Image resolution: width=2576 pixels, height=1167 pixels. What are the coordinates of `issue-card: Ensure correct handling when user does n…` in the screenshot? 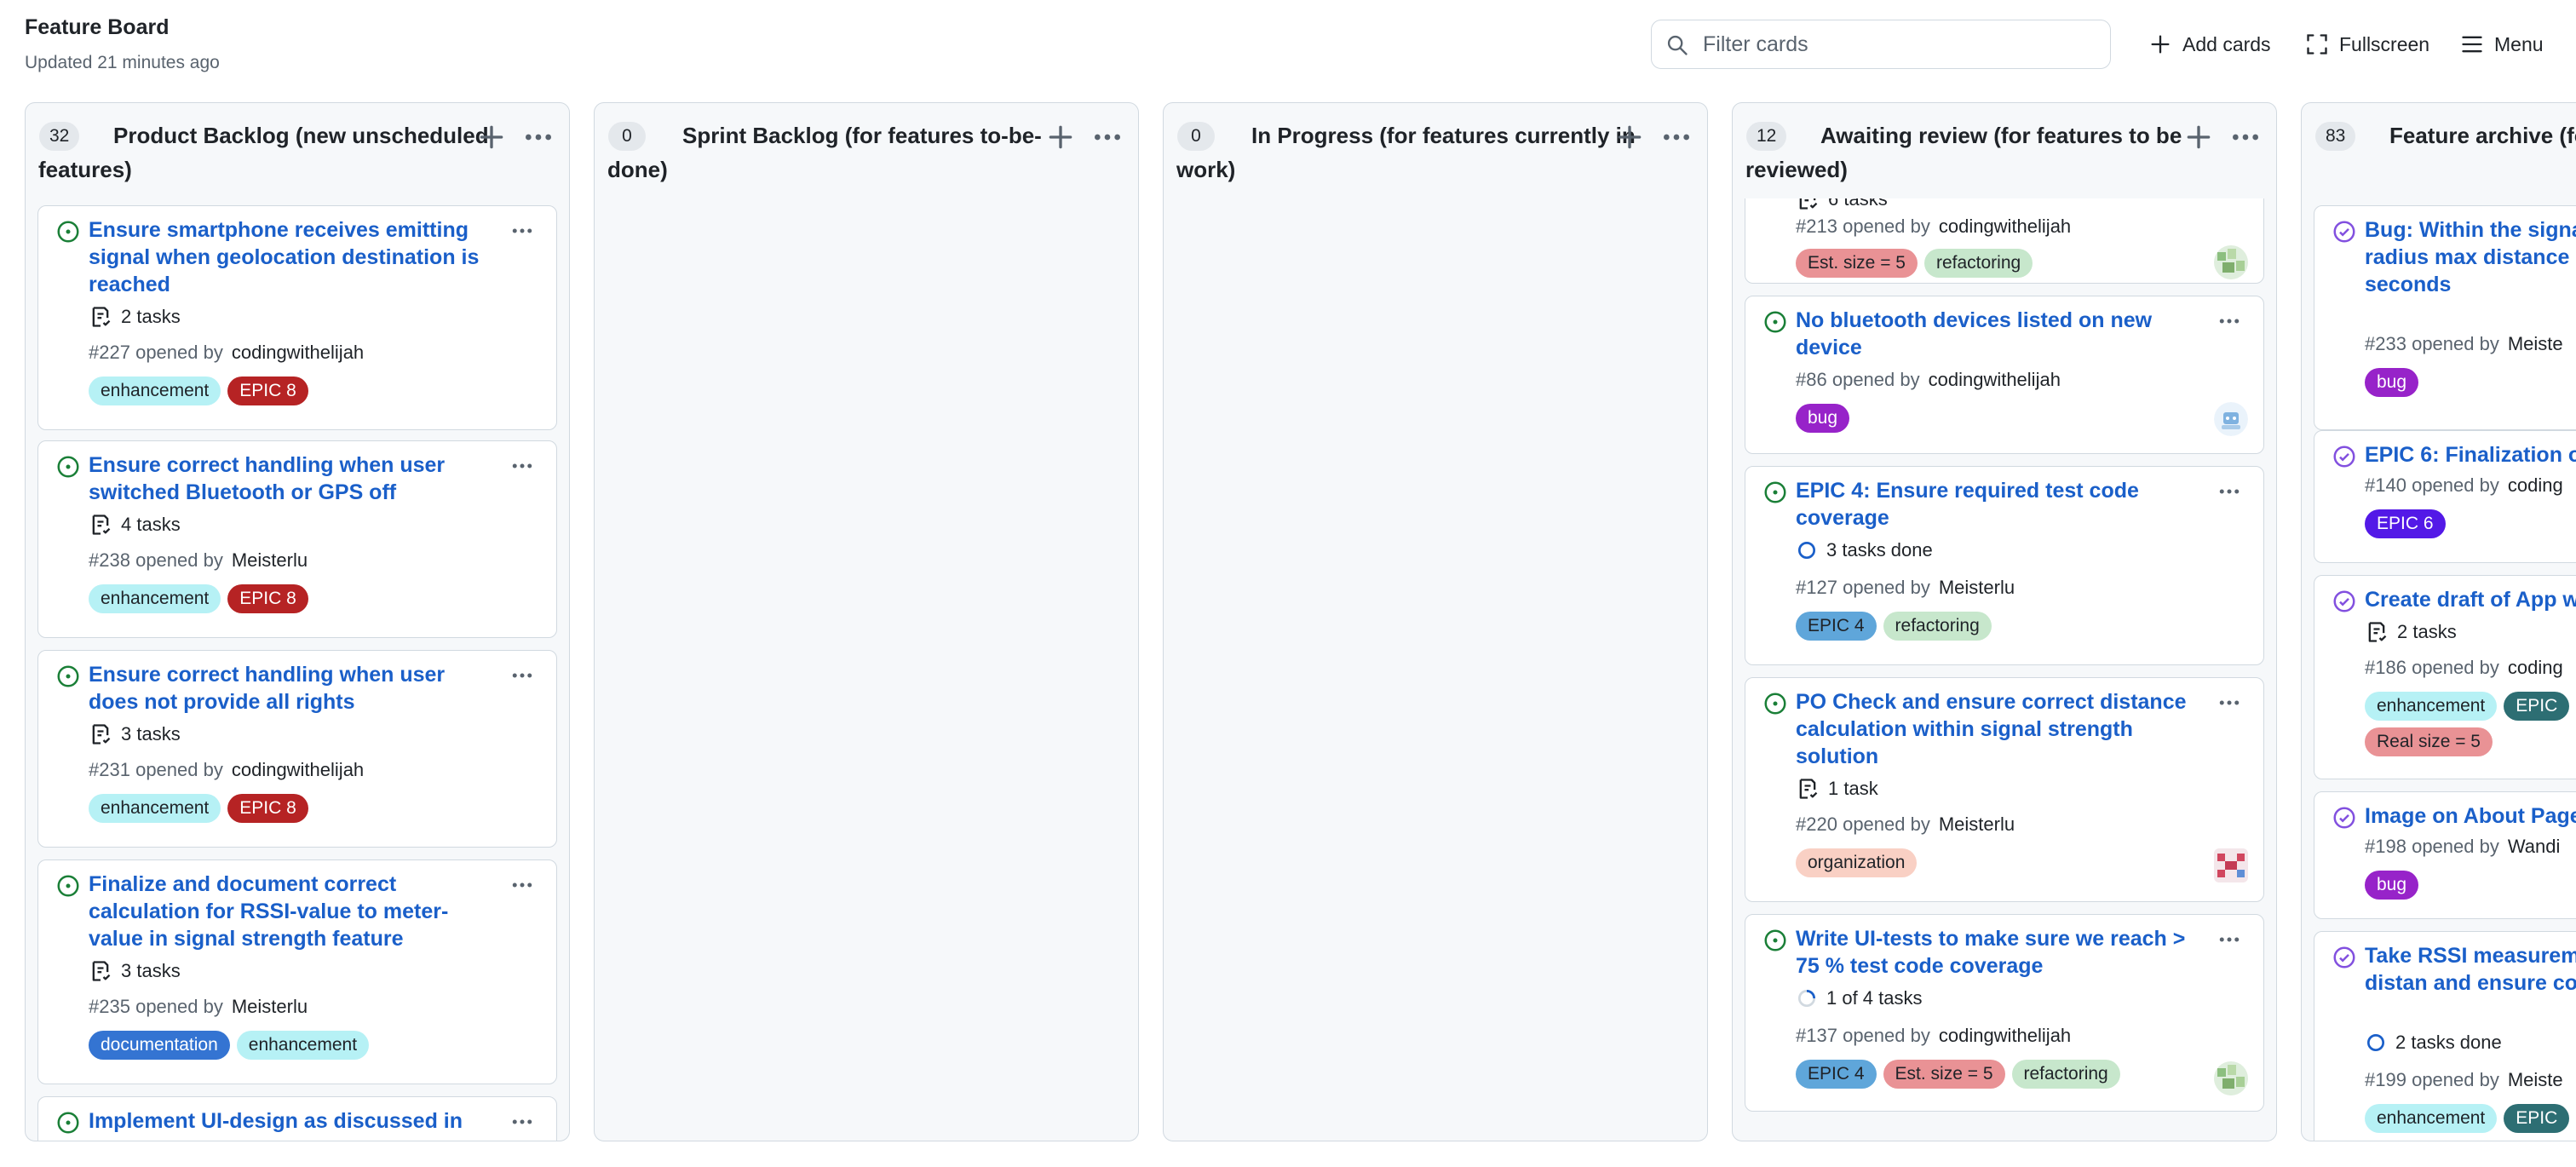 It's located at (297, 749).